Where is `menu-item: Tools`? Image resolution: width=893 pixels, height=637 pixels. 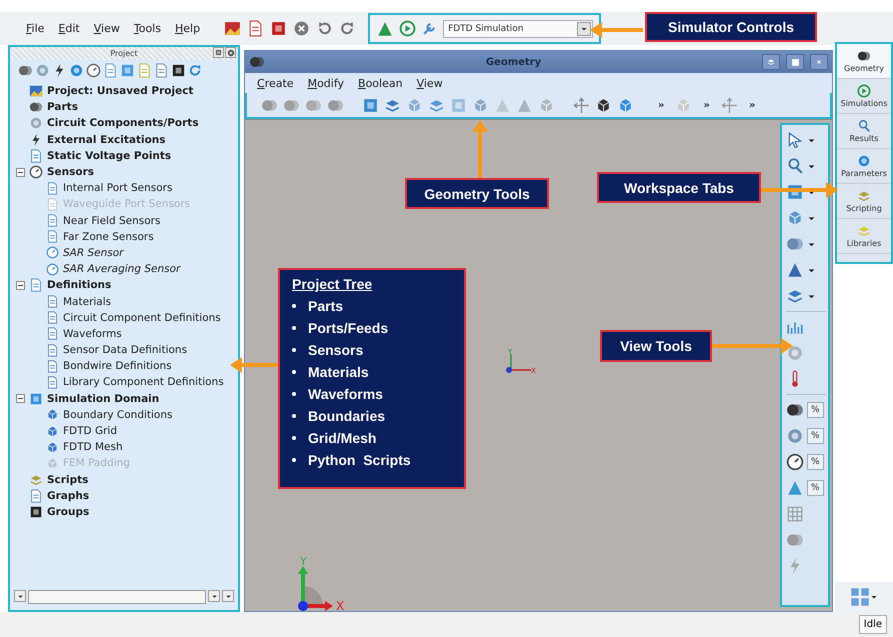 menu-item: Tools is located at coordinates (147, 28).